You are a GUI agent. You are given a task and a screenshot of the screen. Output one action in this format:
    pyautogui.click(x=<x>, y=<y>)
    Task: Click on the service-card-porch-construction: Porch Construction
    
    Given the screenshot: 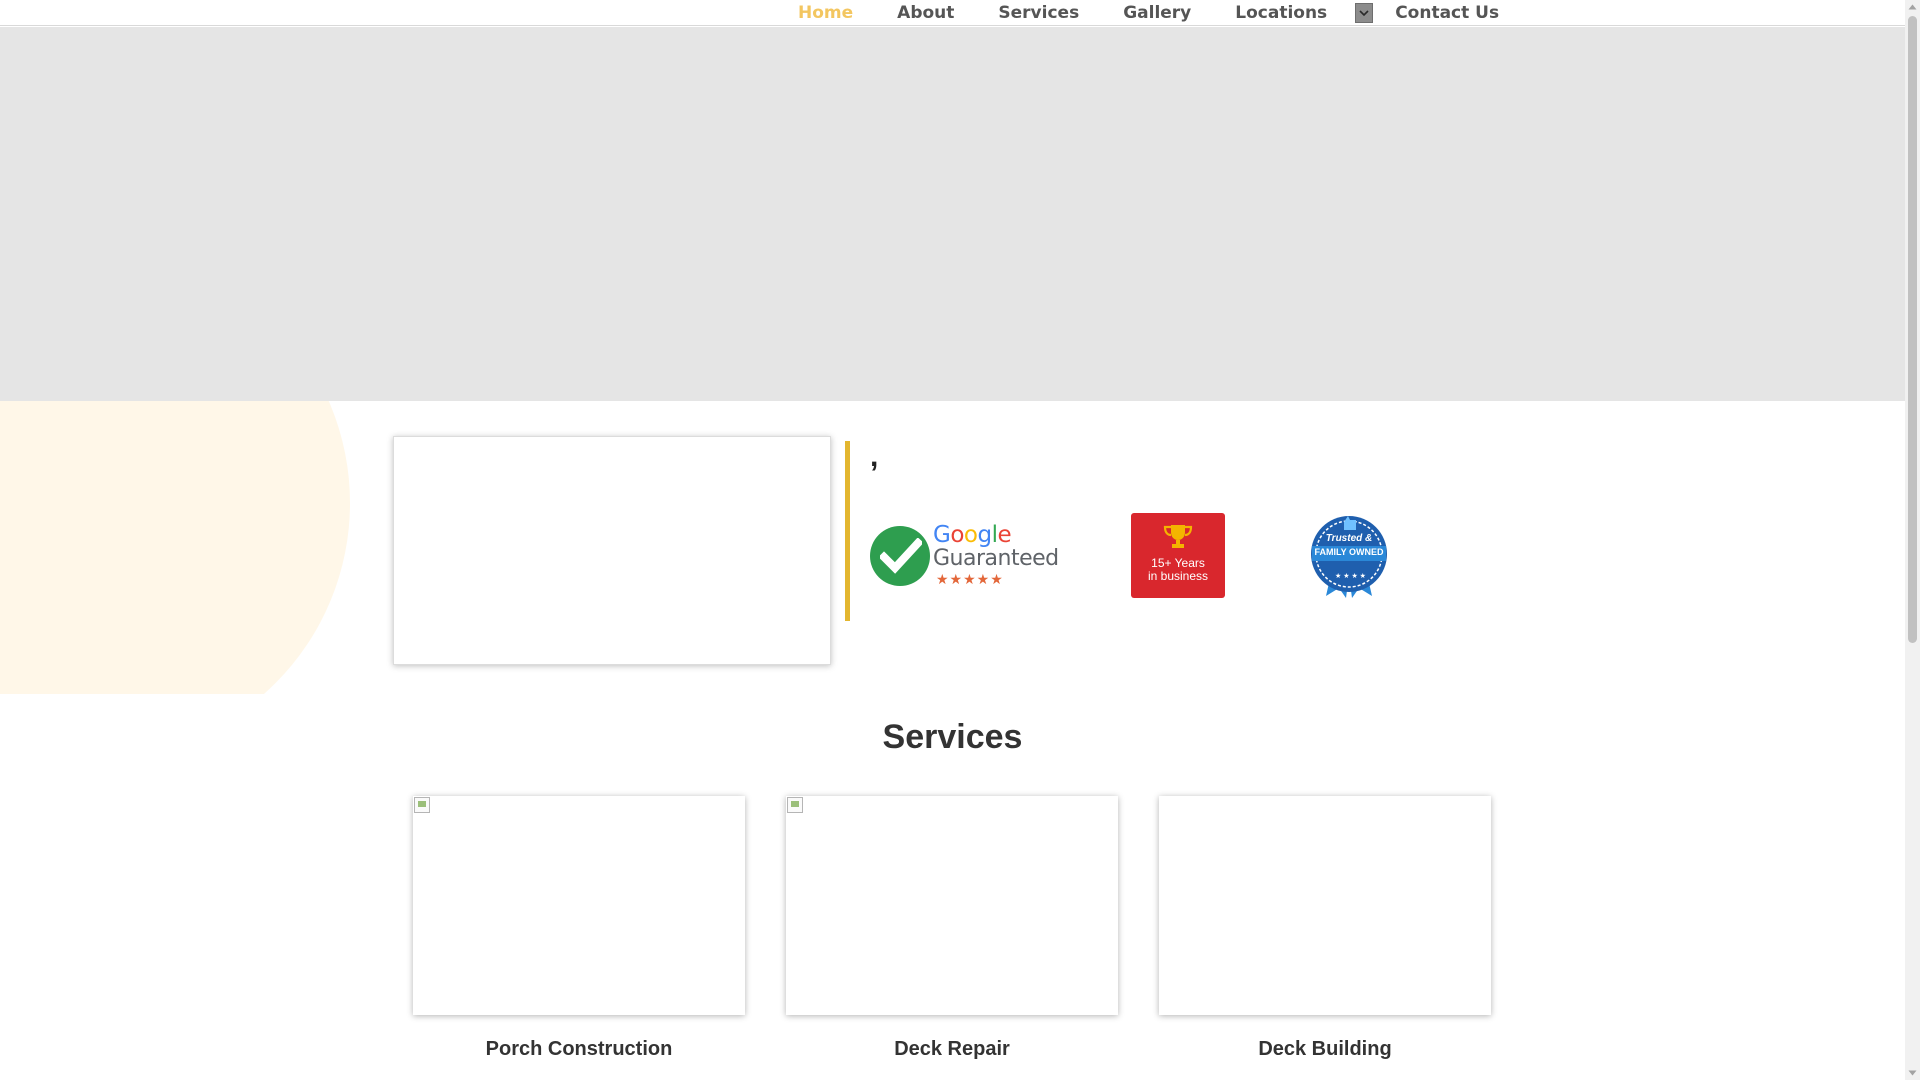 What is the action you would take?
    pyautogui.click(x=579, y=928)
    